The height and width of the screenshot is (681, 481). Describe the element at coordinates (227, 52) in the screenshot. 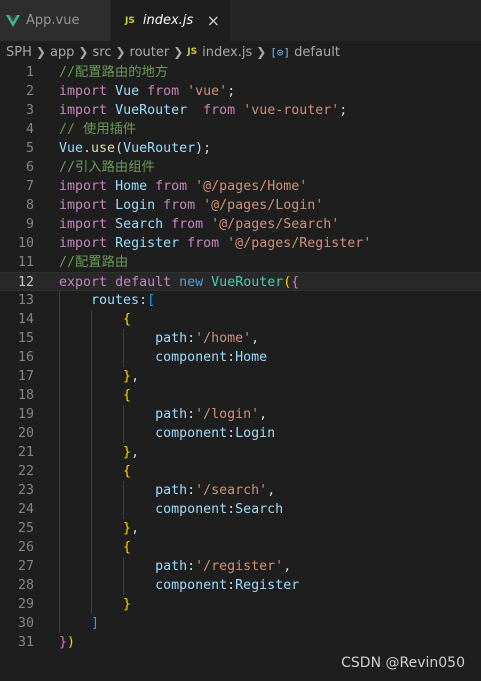

I see `breadcrumb-index-js: index.js` at that location.